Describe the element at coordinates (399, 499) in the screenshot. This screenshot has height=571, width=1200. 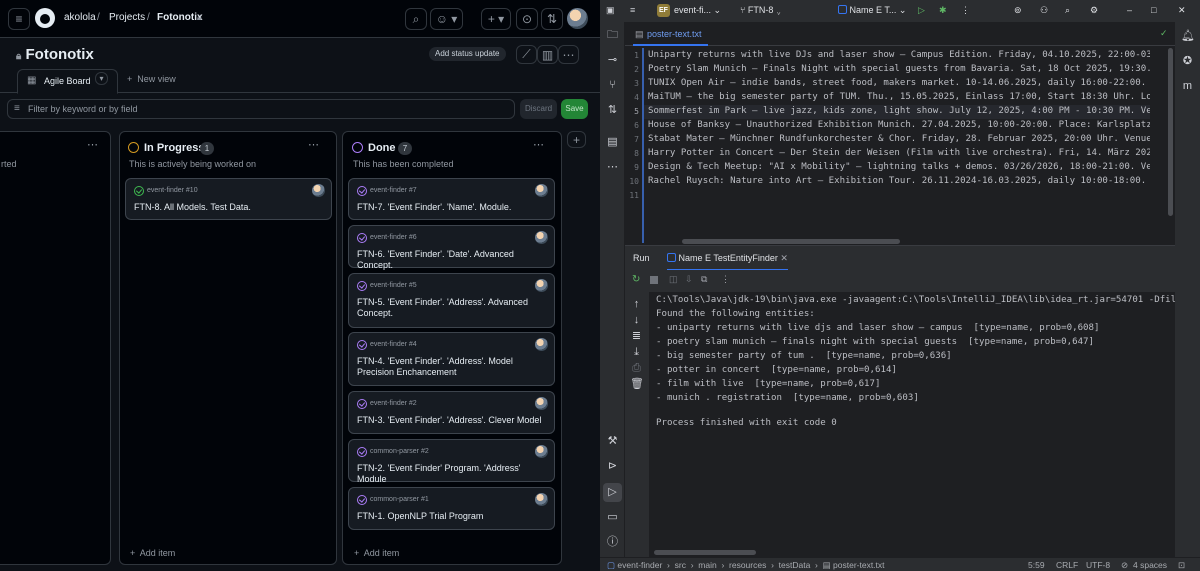
I see `card-repo: common-parser #1` at that location.